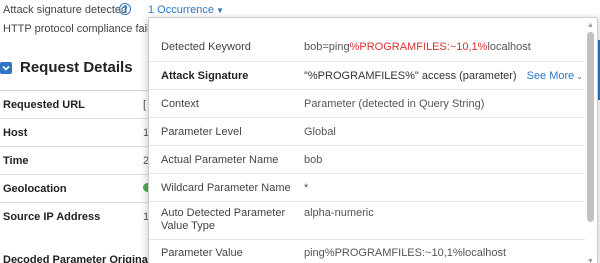  What do you see at coordinates (410, 76) in the screenshot?
I see `signature-text: "%PROGRAMFILES%" access (parameter)` at bounding box center [410, 76].